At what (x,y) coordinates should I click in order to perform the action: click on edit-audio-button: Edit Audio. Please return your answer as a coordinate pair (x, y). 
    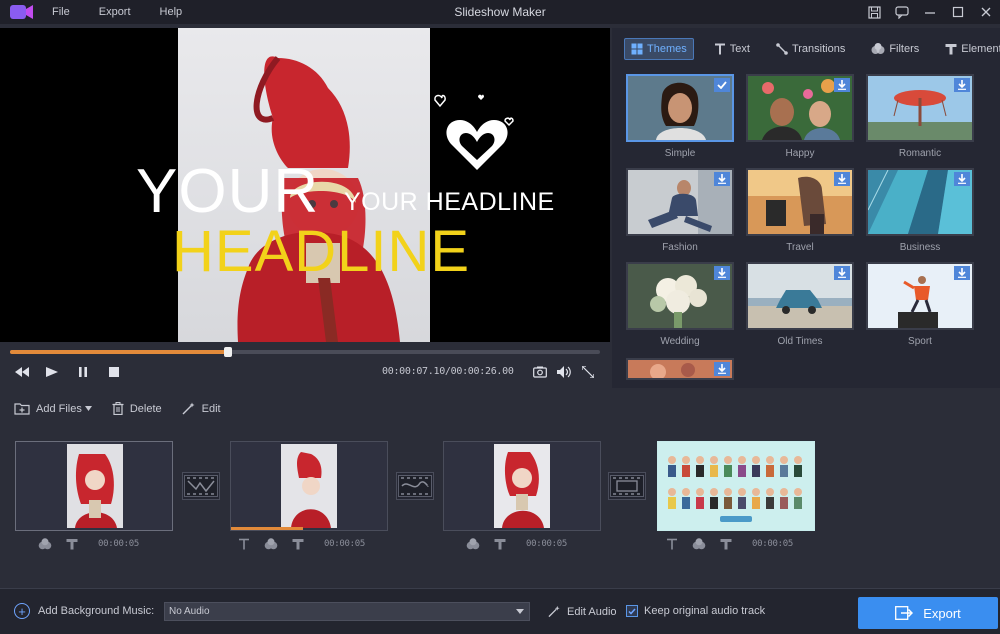
    Looking at the image, I should click on (582, 611).